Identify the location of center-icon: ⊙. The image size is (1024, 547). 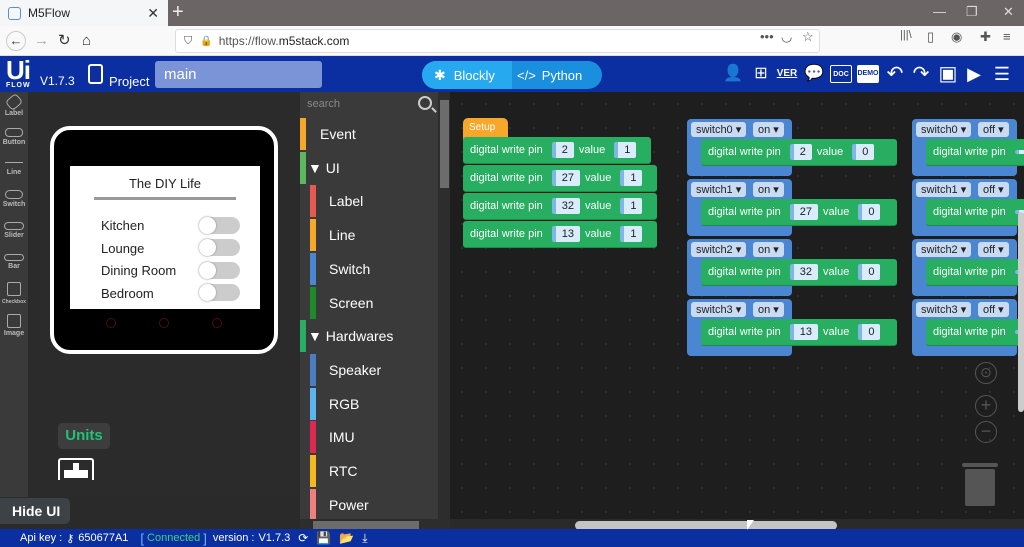
(986, 373).